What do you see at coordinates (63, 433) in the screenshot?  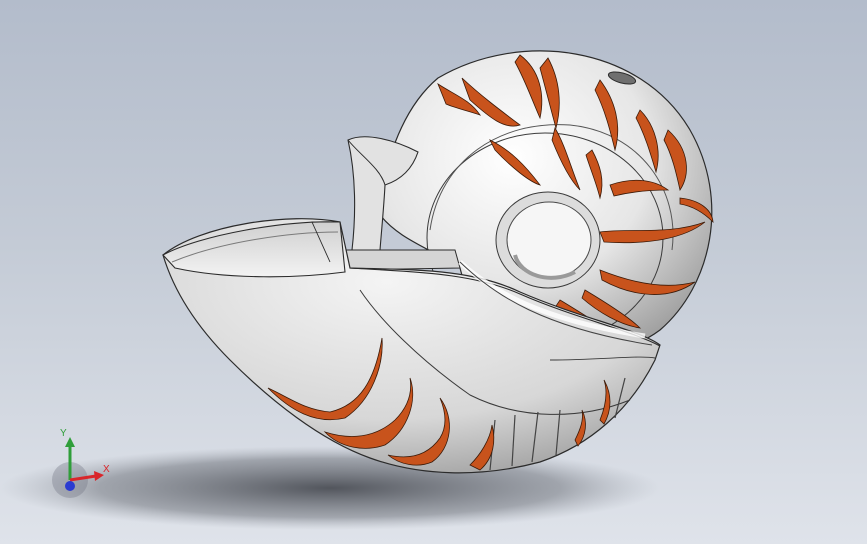 I see `y-axis-label: Y` at bounding box center [63, 433].